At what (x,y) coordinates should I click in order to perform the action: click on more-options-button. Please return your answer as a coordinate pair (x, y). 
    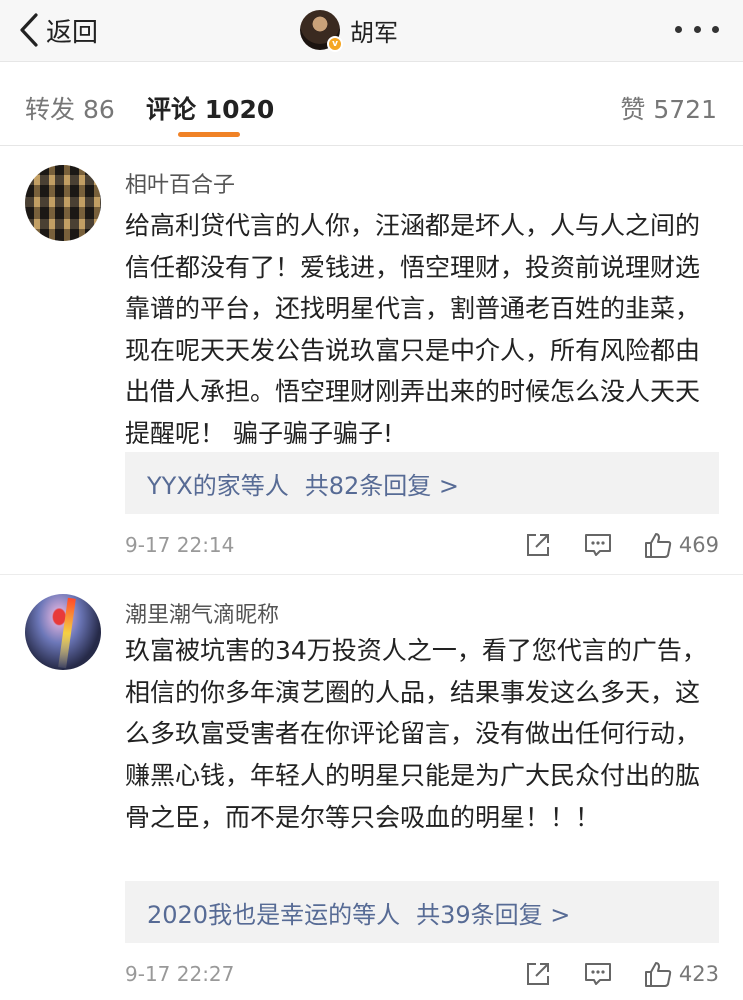
    Looking at the image, I should click on (697, 29).